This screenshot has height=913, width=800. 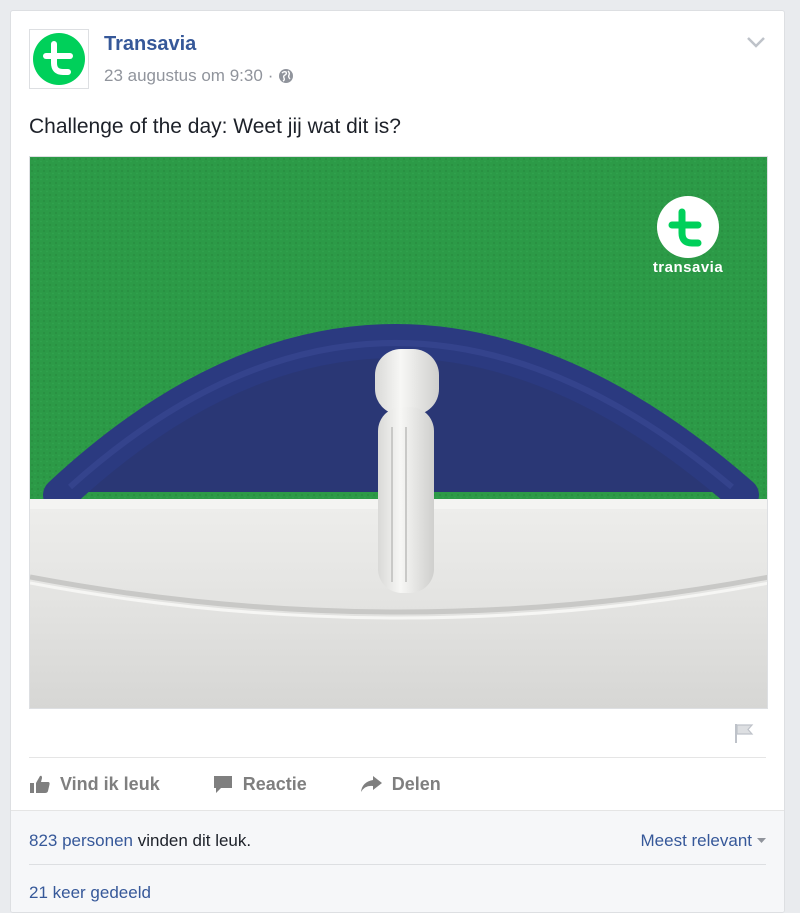 I want to click on share-label: Delen, so click(x=416, y=783).